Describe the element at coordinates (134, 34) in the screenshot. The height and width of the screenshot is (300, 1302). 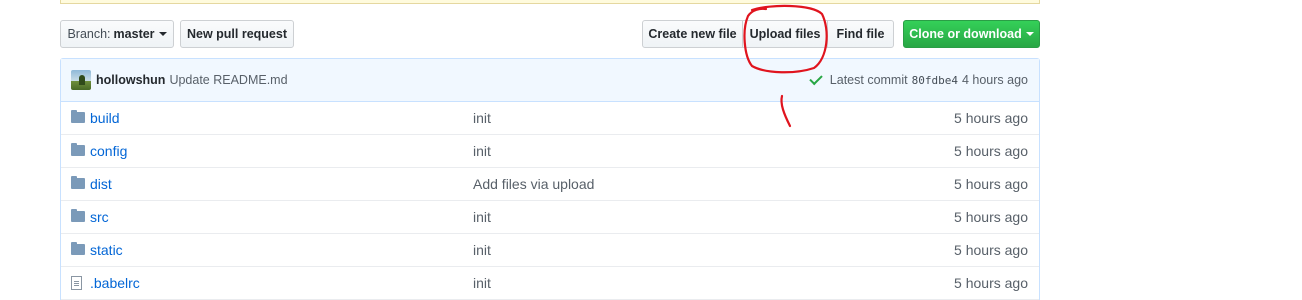
I see `branch-name: master` at that location.